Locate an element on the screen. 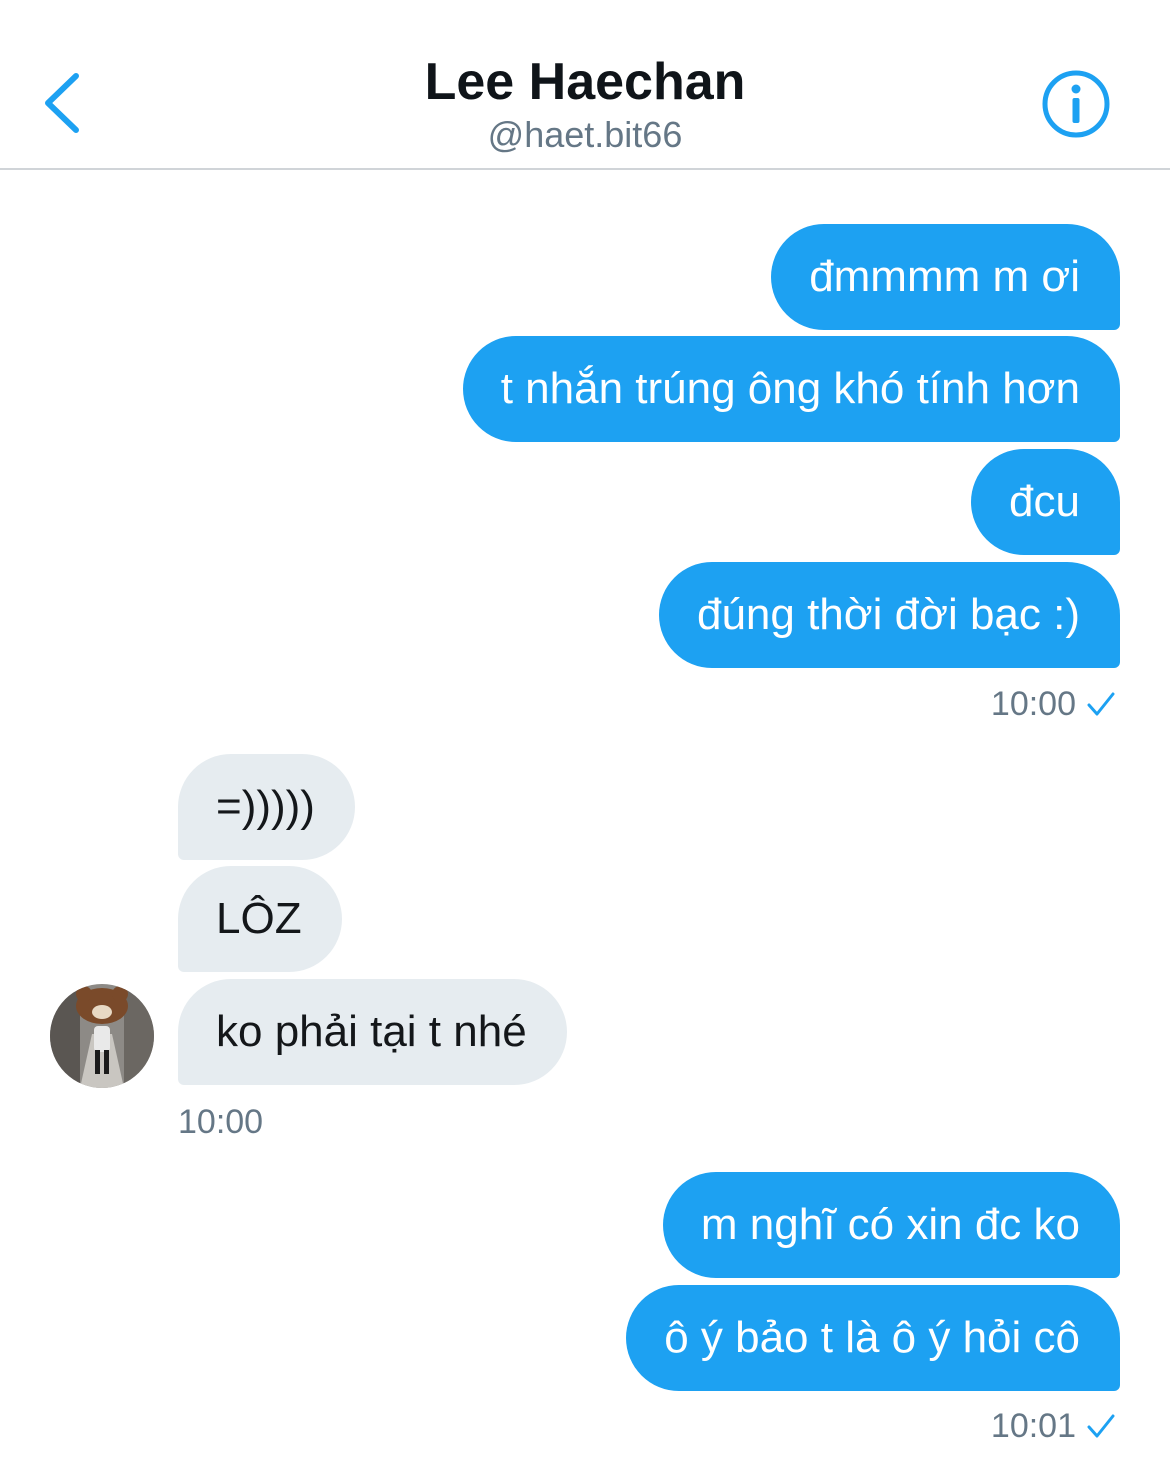  message-text: đmmmm m ơi is located at coordinates (944, 276).